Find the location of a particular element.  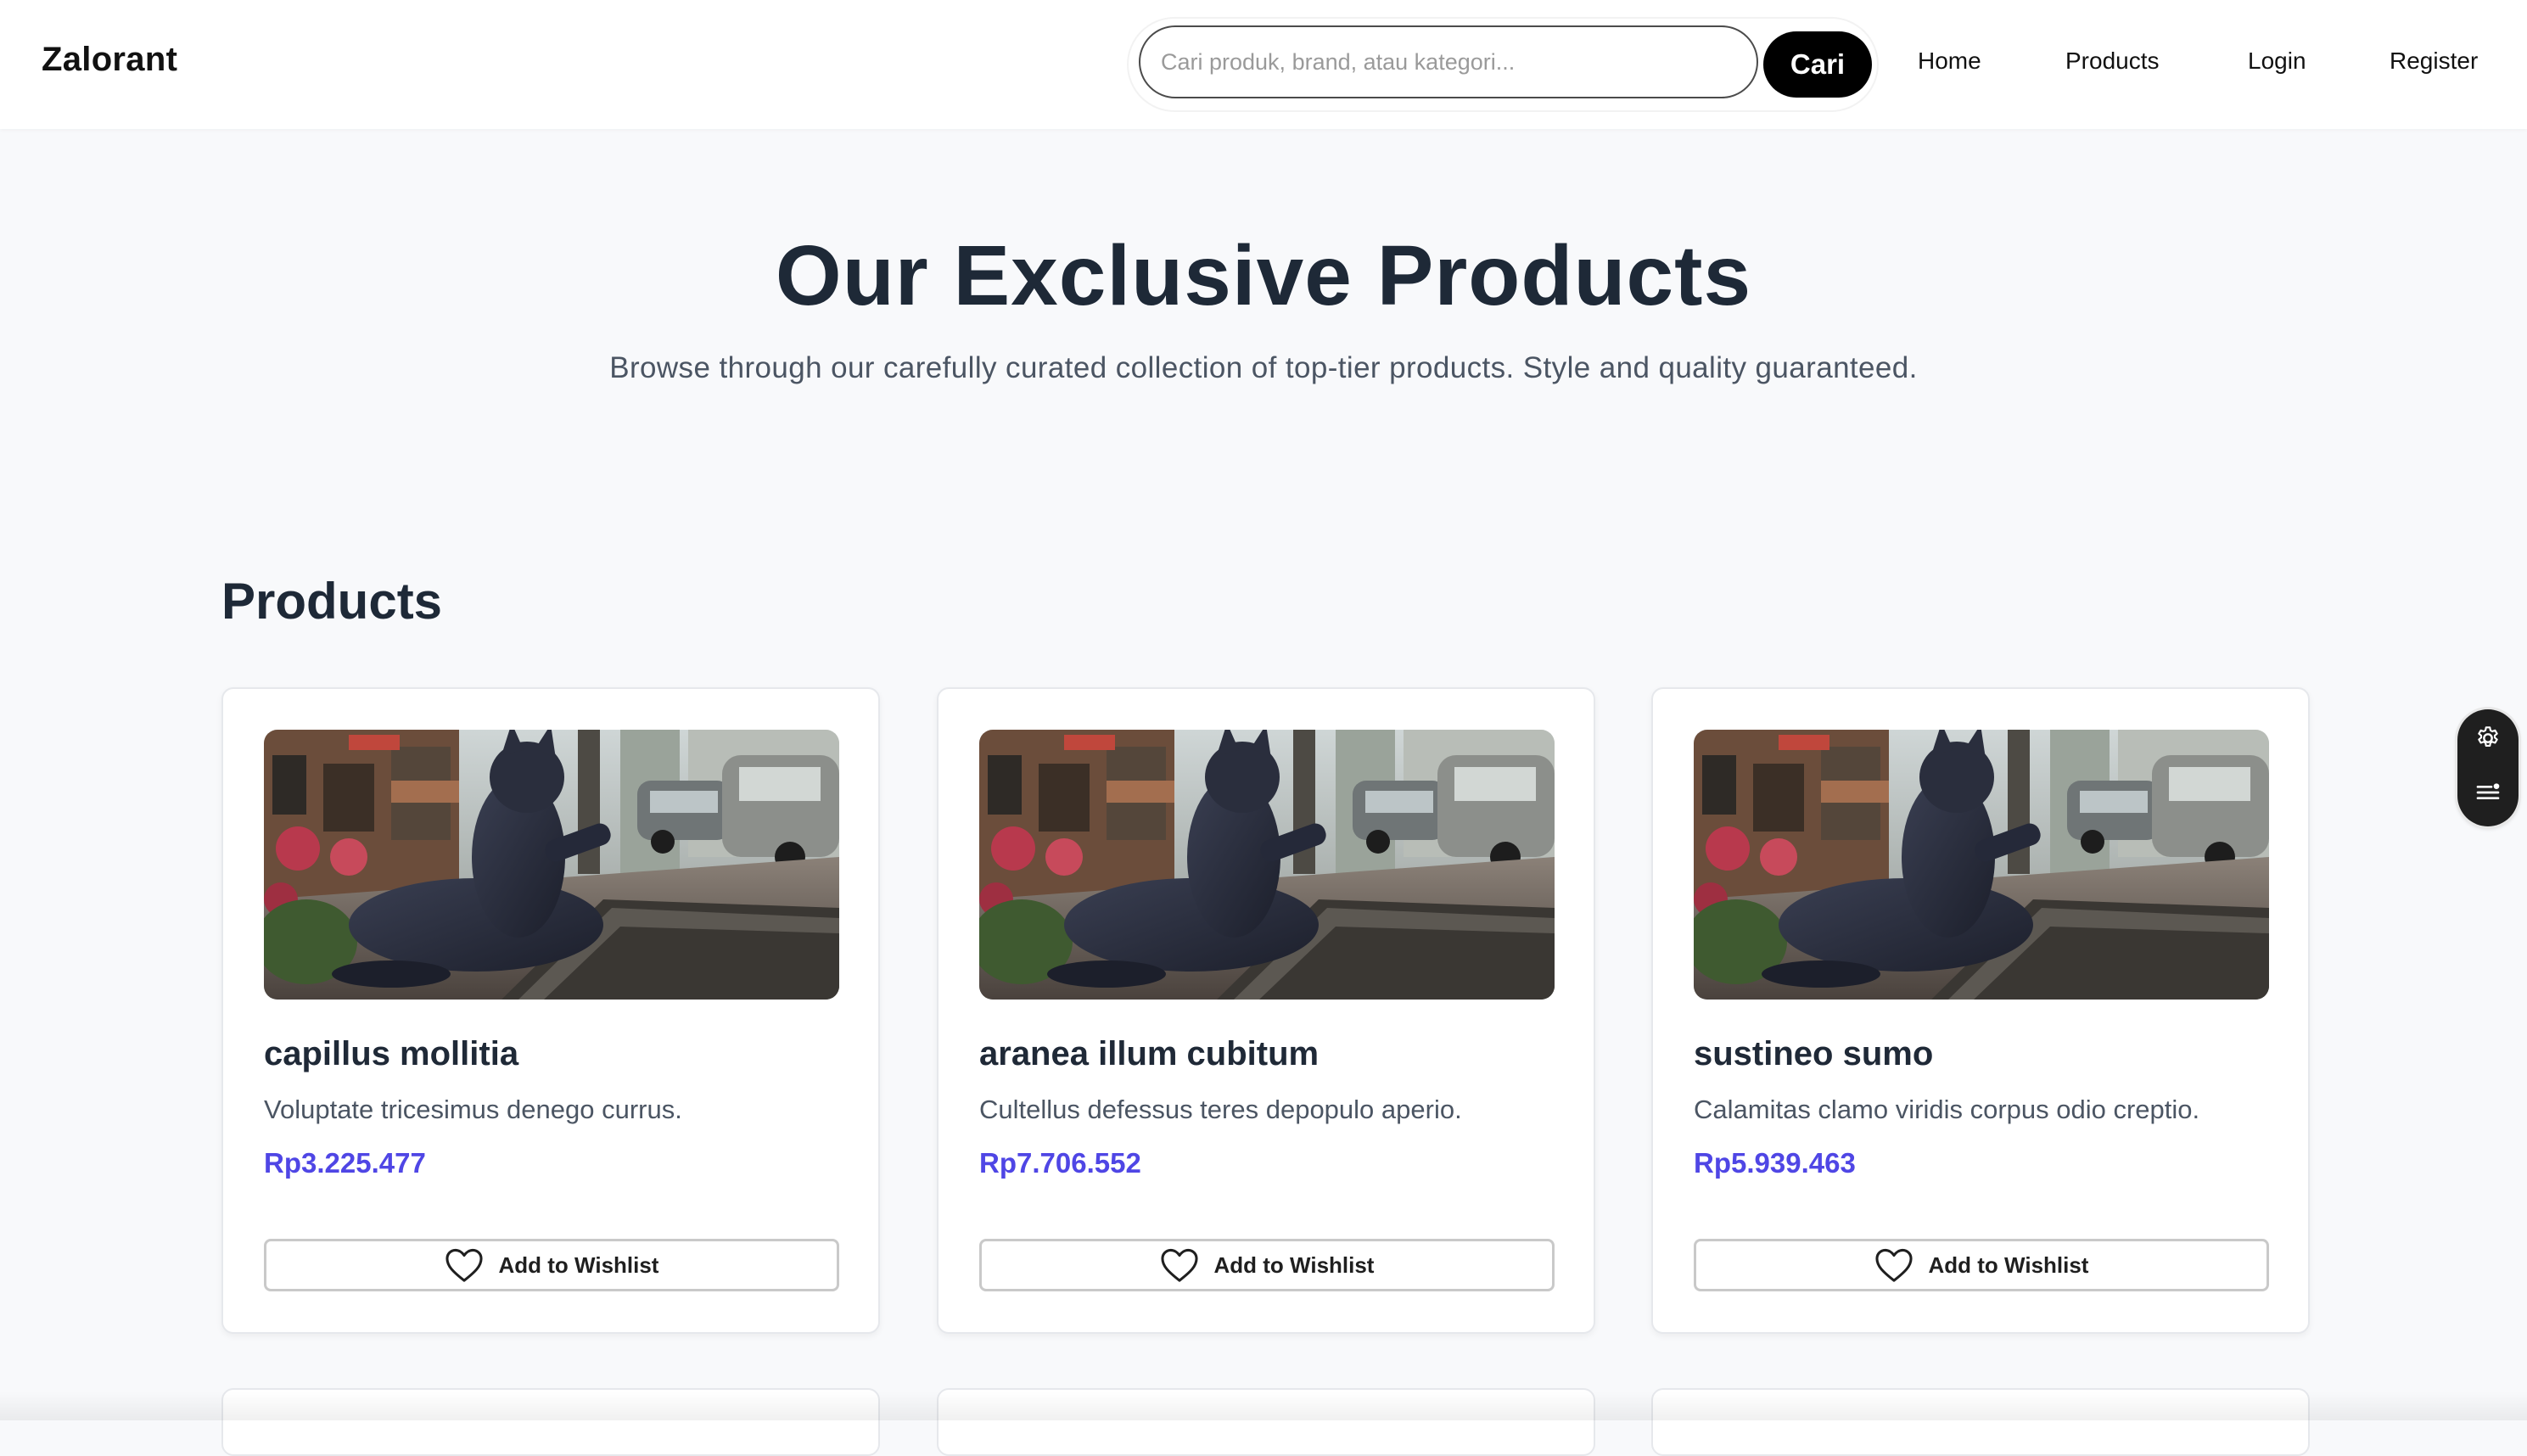

product-name: aranea illum cubitum is located at coordinates (1149, 1054).